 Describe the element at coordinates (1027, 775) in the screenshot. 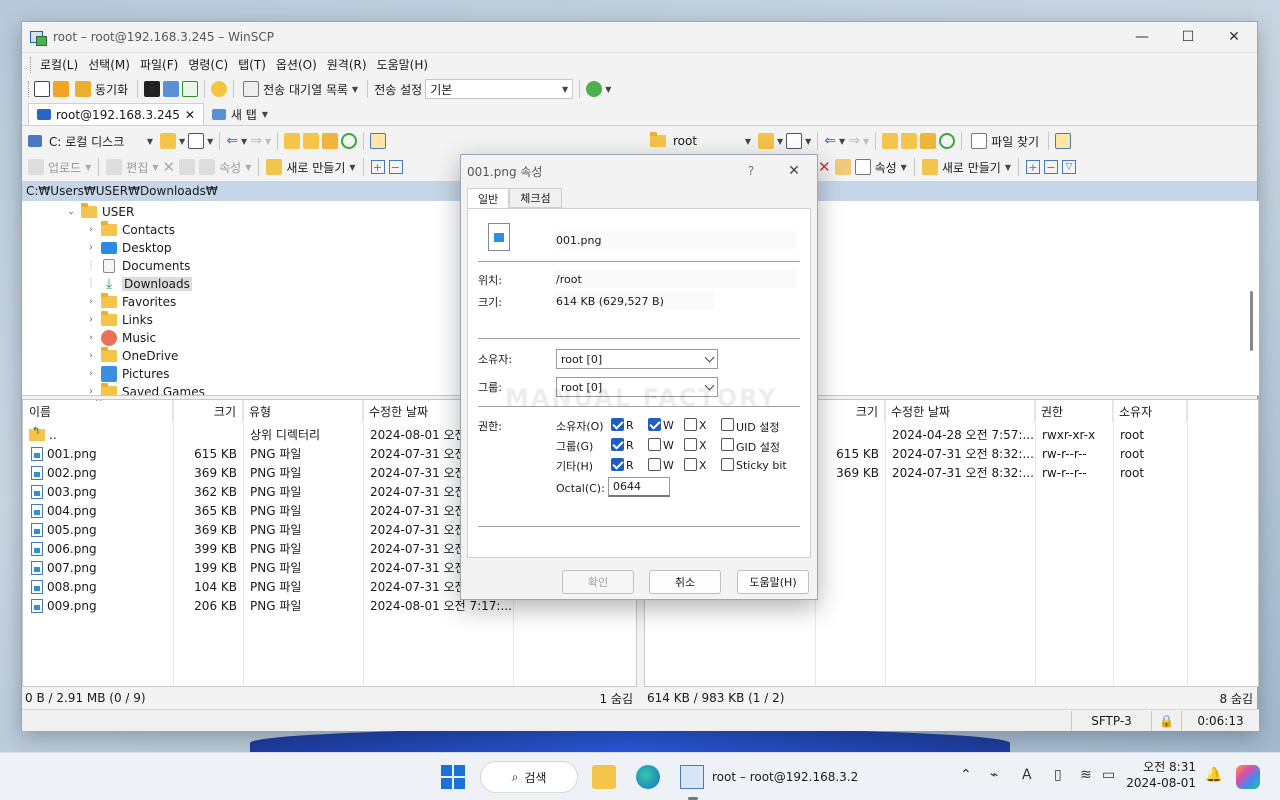

I see `font-icon: A` at that location.